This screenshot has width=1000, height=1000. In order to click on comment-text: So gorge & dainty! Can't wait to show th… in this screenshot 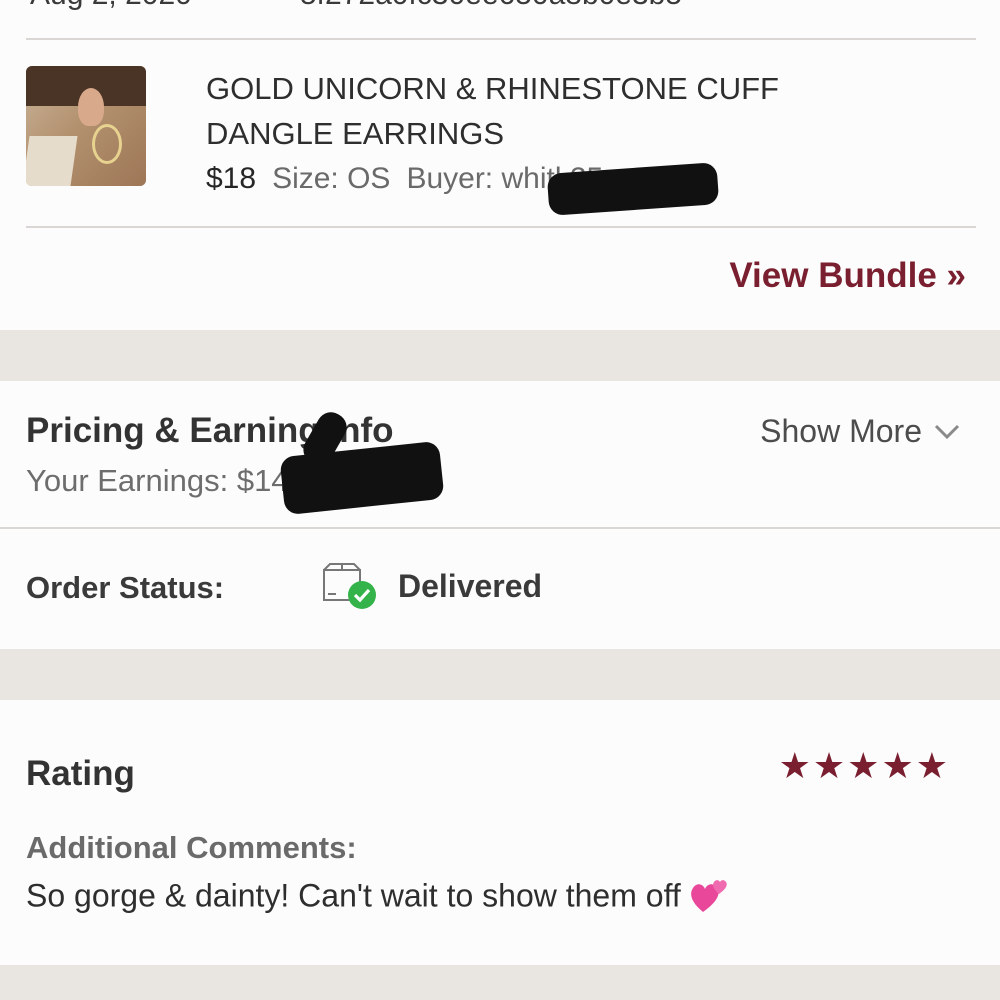, I will do `click(353, 895)`.